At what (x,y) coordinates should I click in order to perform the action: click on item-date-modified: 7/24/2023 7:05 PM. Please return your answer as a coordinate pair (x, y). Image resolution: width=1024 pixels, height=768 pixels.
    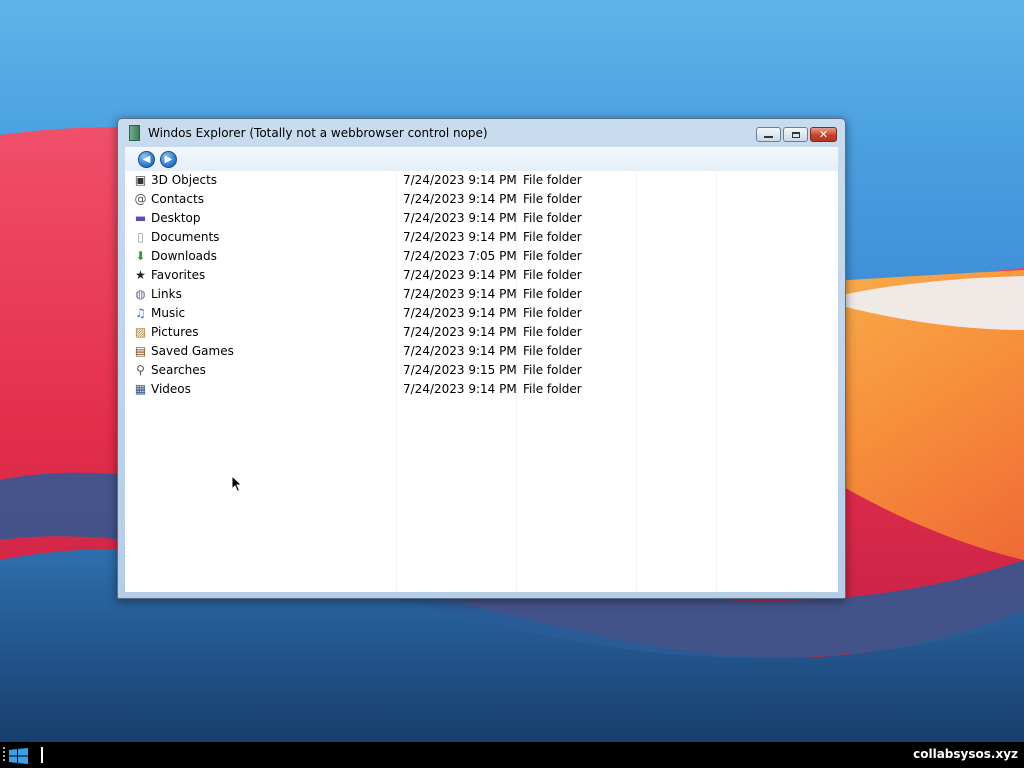
    Looking at the image, I should click on (460, 256).